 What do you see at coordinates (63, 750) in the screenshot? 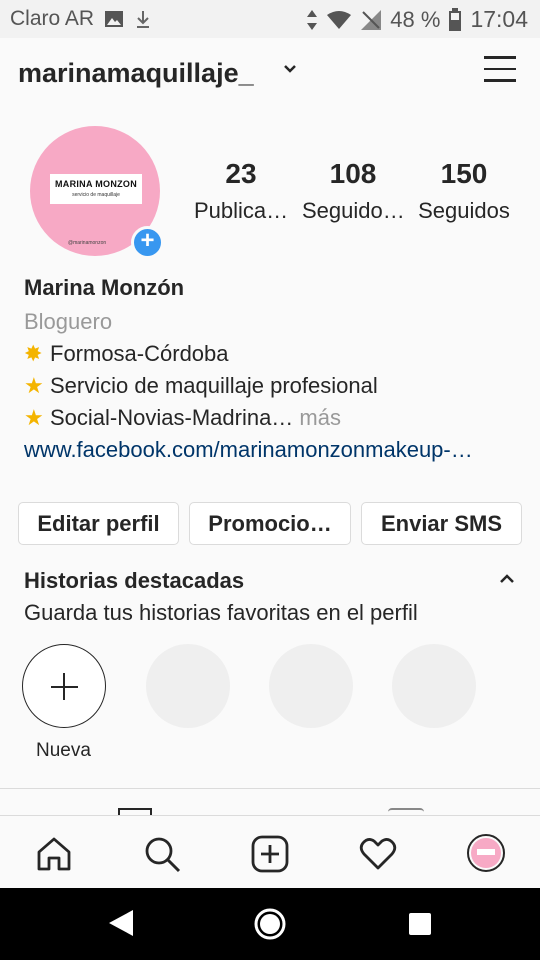
I see `new-highlight-label: Nueva` at bounding box center [63, 750].